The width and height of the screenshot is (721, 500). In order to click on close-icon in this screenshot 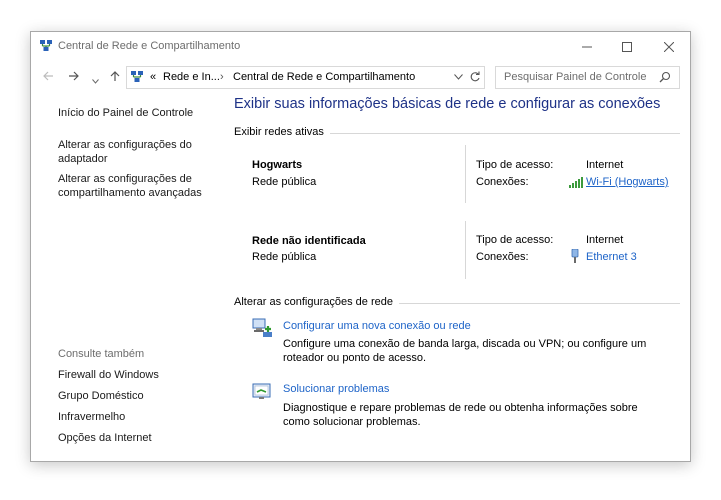, I will do `click(669, 46)`.